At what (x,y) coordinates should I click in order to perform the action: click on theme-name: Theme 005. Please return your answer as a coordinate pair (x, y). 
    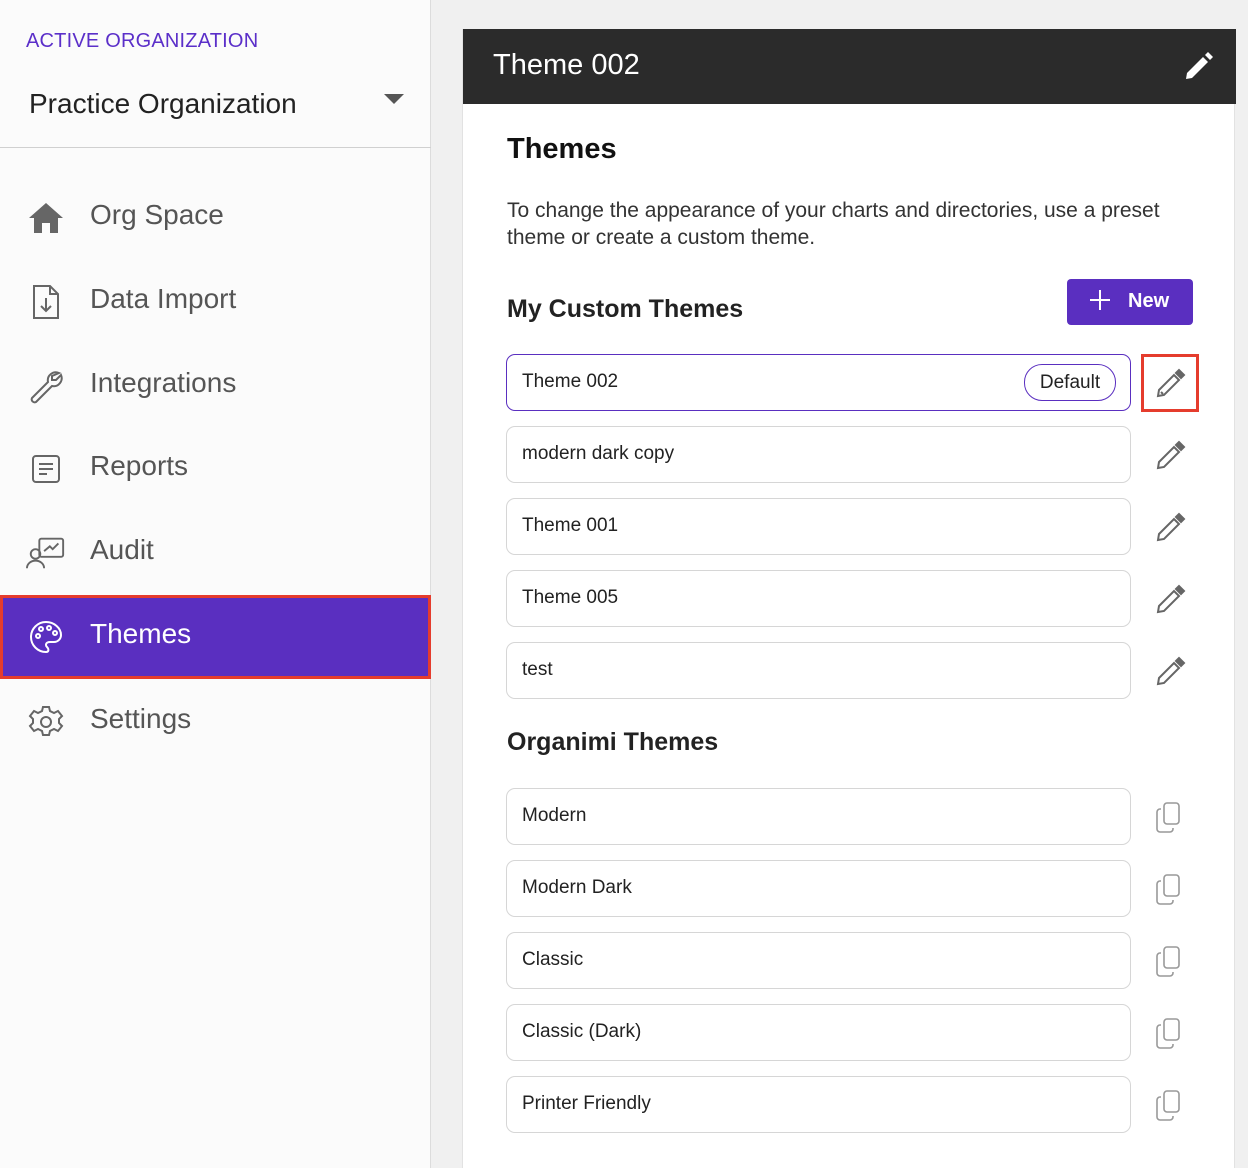
    Looking at the image, I should click on (570, 597).